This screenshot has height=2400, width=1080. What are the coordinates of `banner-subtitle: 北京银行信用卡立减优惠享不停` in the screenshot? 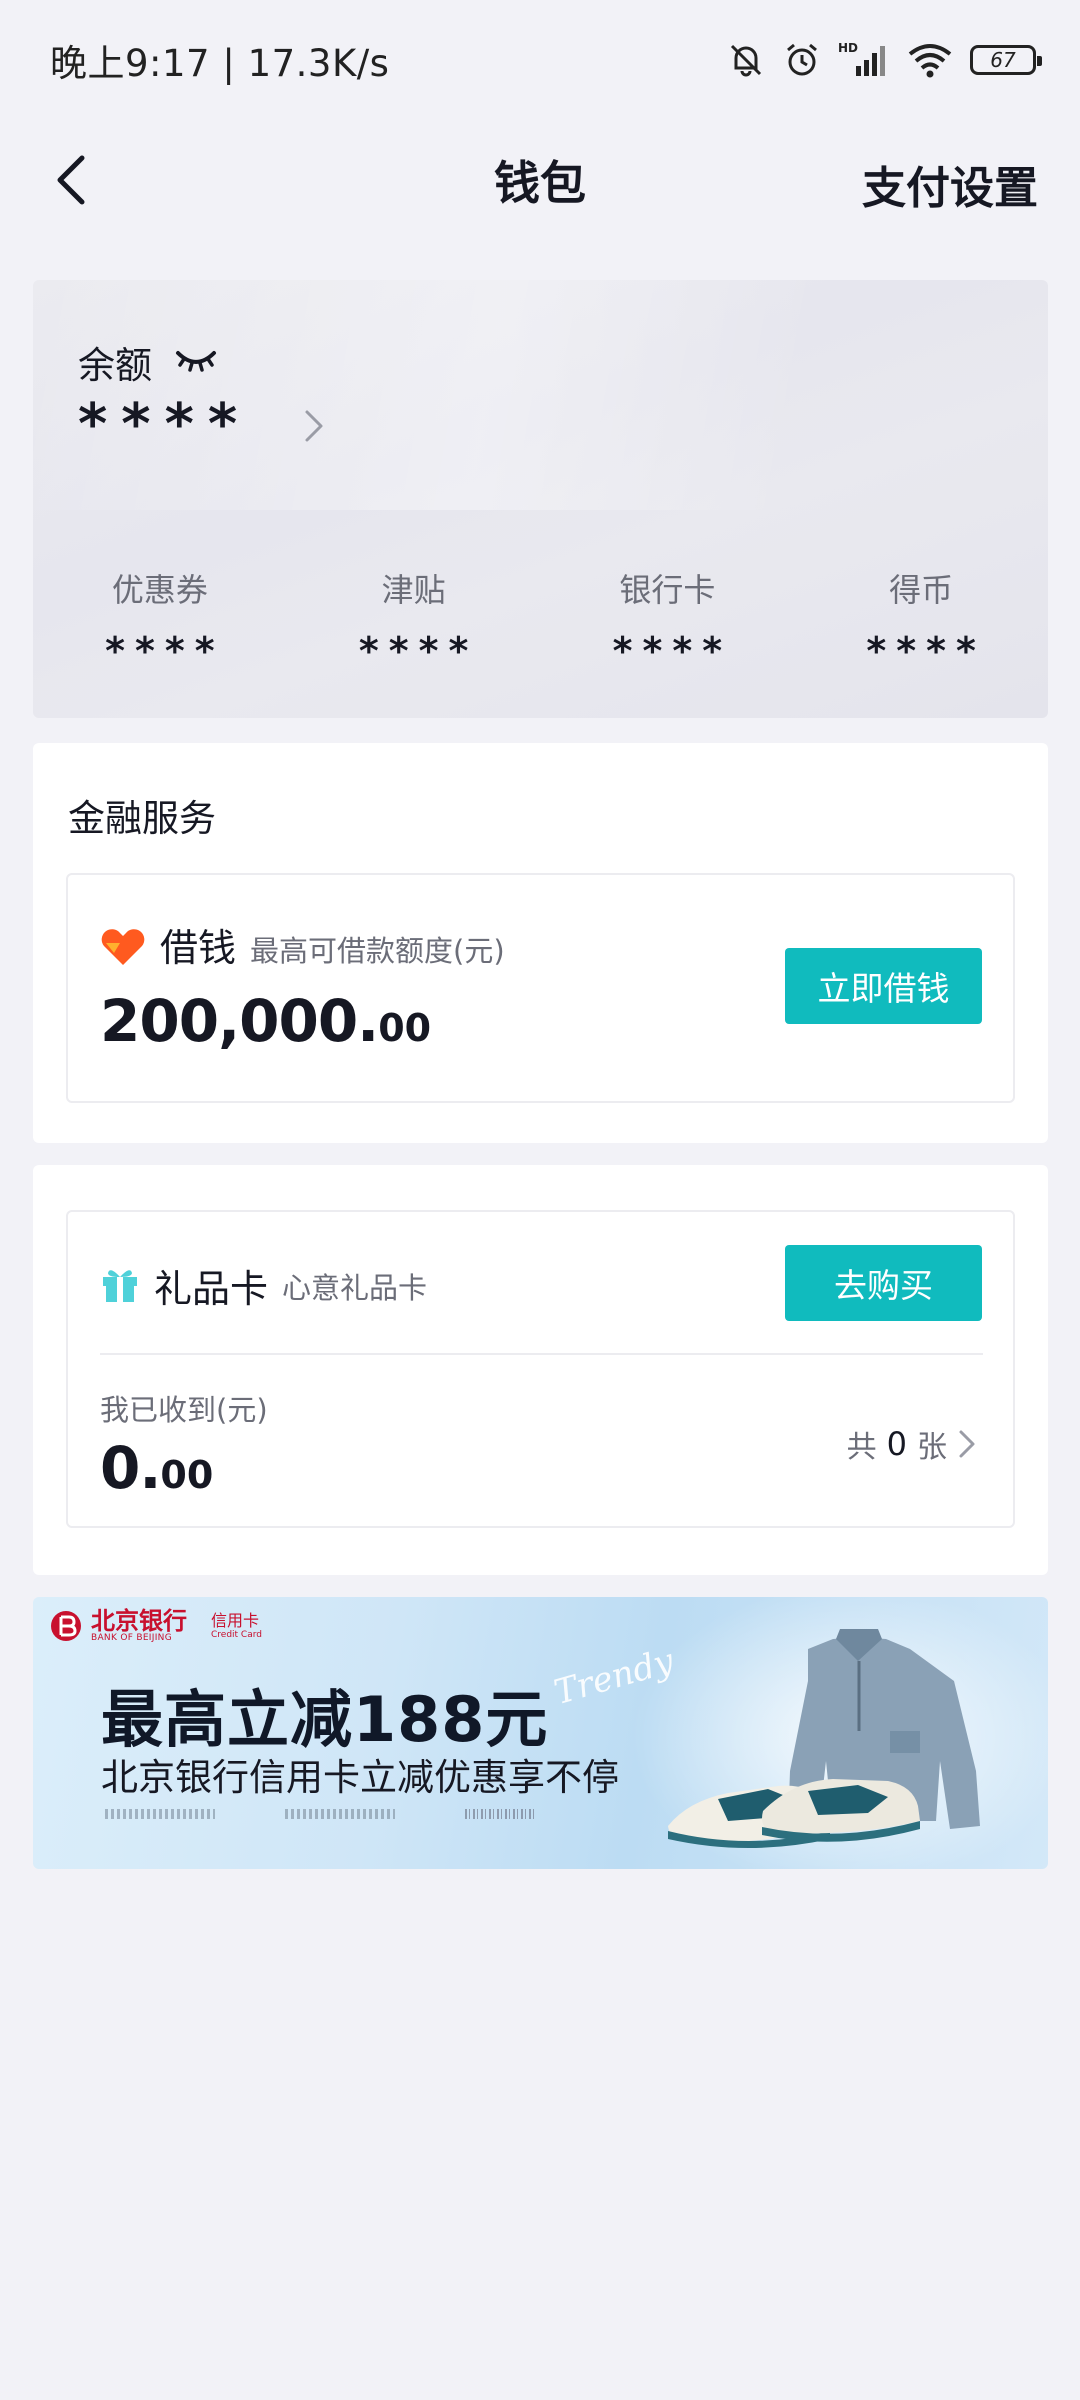 It's located at (360, 1777).